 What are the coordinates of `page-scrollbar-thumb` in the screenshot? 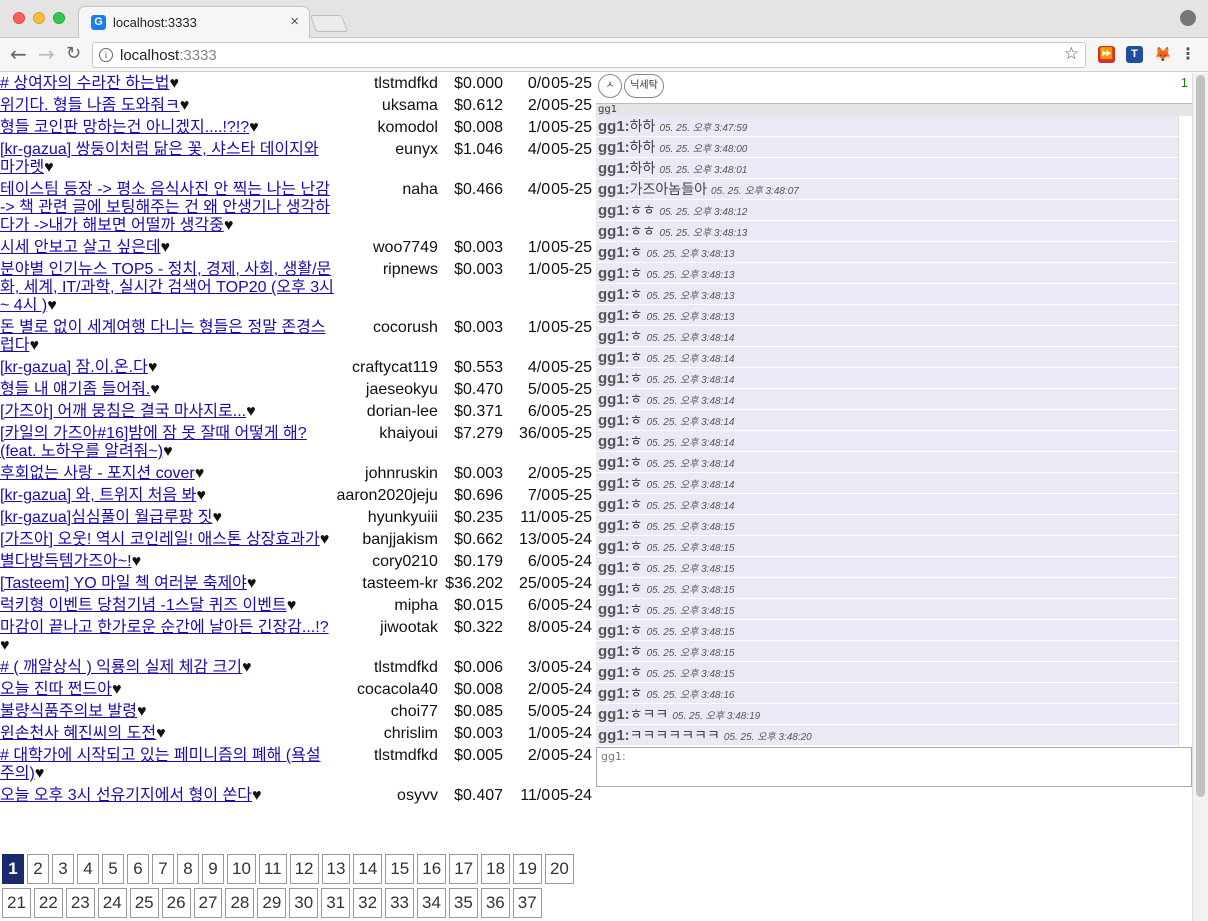 It's located at (1200, 436).